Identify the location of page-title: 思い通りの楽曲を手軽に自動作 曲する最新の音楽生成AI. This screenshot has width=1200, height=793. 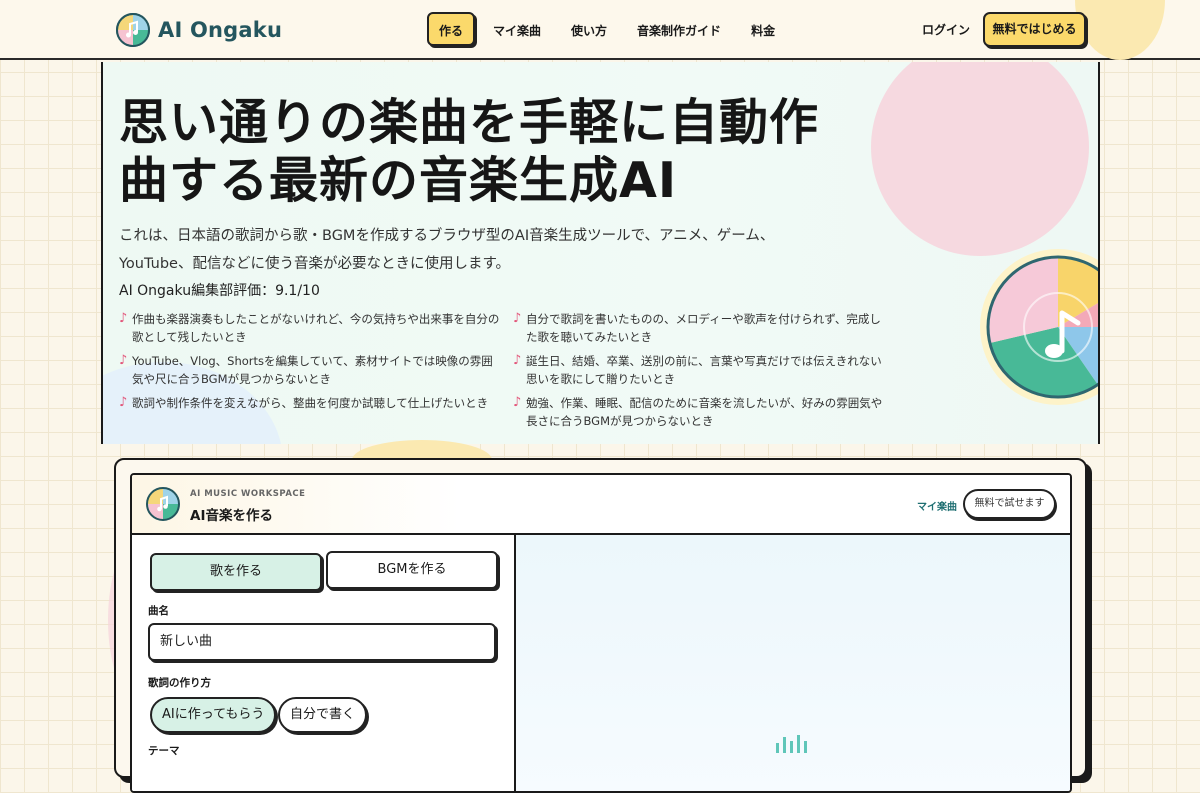
(489, 152).